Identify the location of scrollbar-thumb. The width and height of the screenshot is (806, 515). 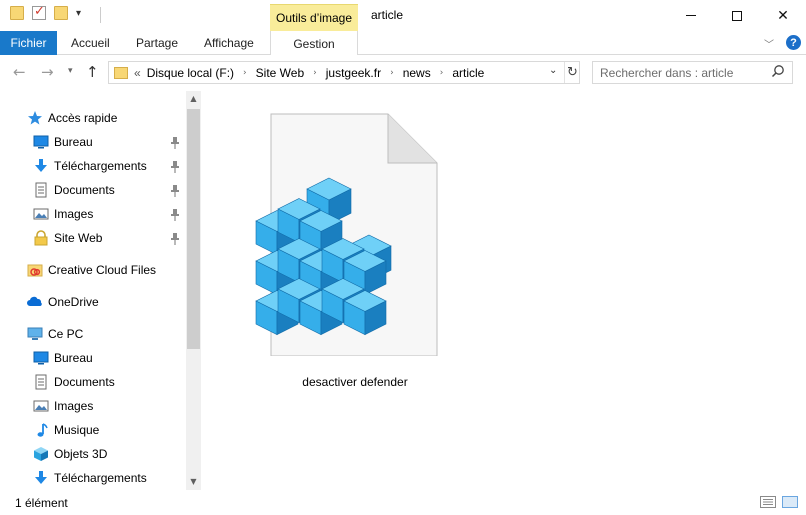
(193, 229).